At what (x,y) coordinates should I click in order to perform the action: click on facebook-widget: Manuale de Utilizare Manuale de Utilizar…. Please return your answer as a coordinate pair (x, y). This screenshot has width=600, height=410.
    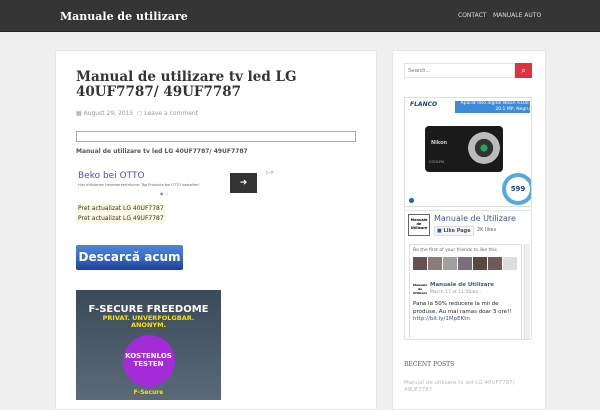
    Looking at the image, I should click on (468, 275).